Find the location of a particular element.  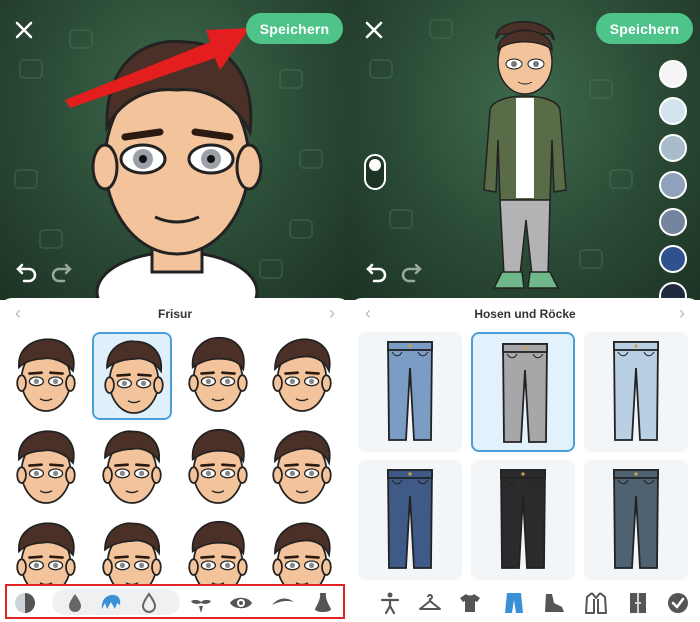

avatar-full-body is located at coordinates (525, 155).